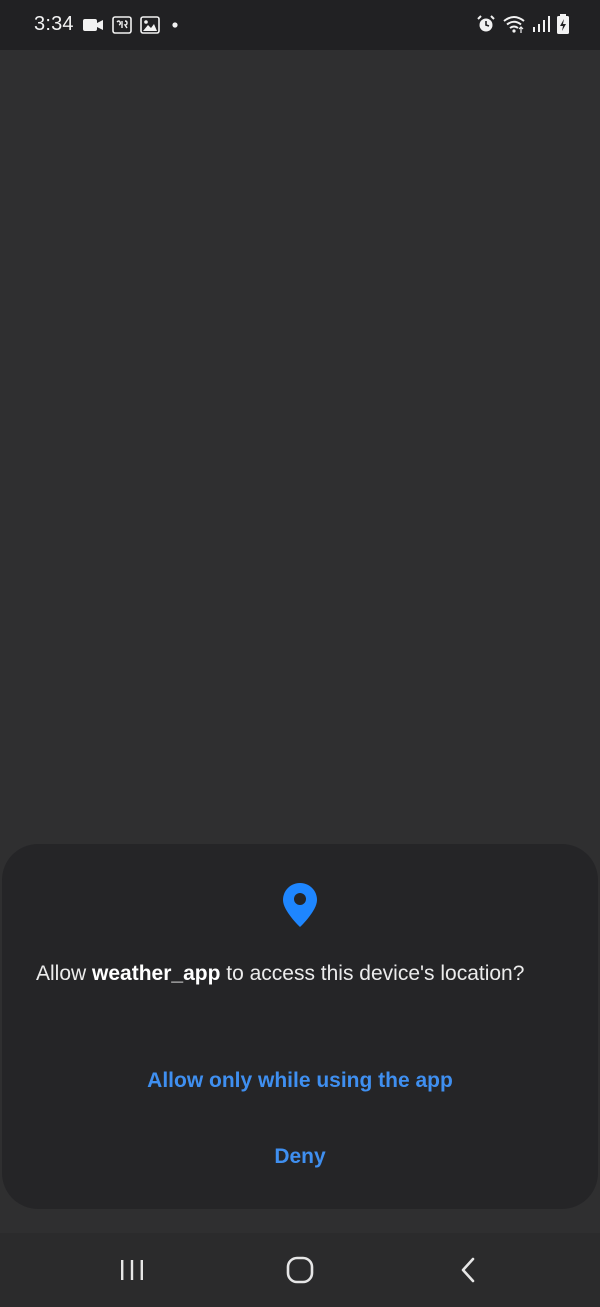  I want to click on back-icon, so click(468, 1270).